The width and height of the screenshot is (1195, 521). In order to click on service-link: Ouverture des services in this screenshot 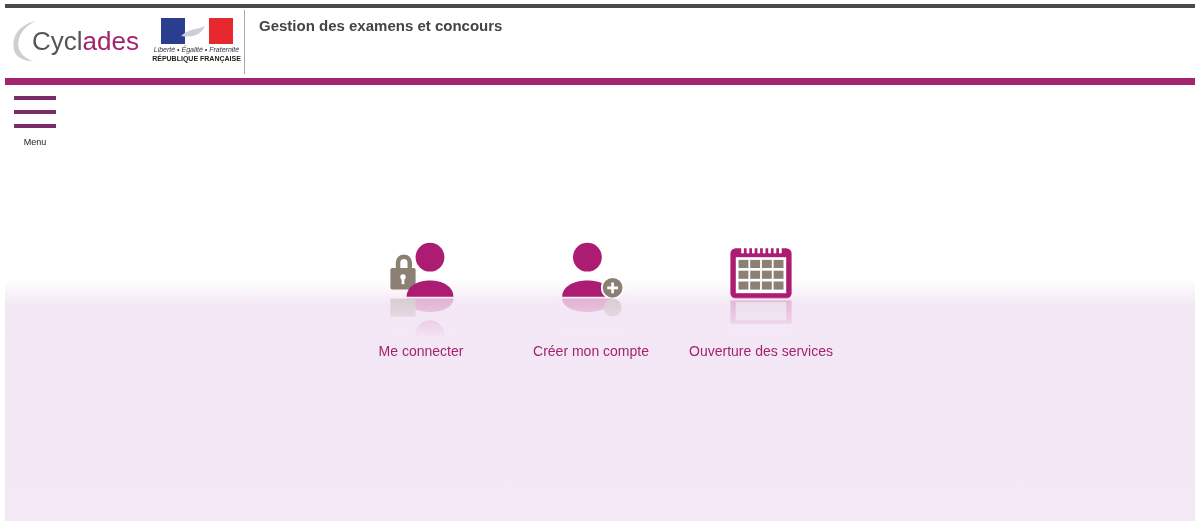, I will do `click(761, 381)`.